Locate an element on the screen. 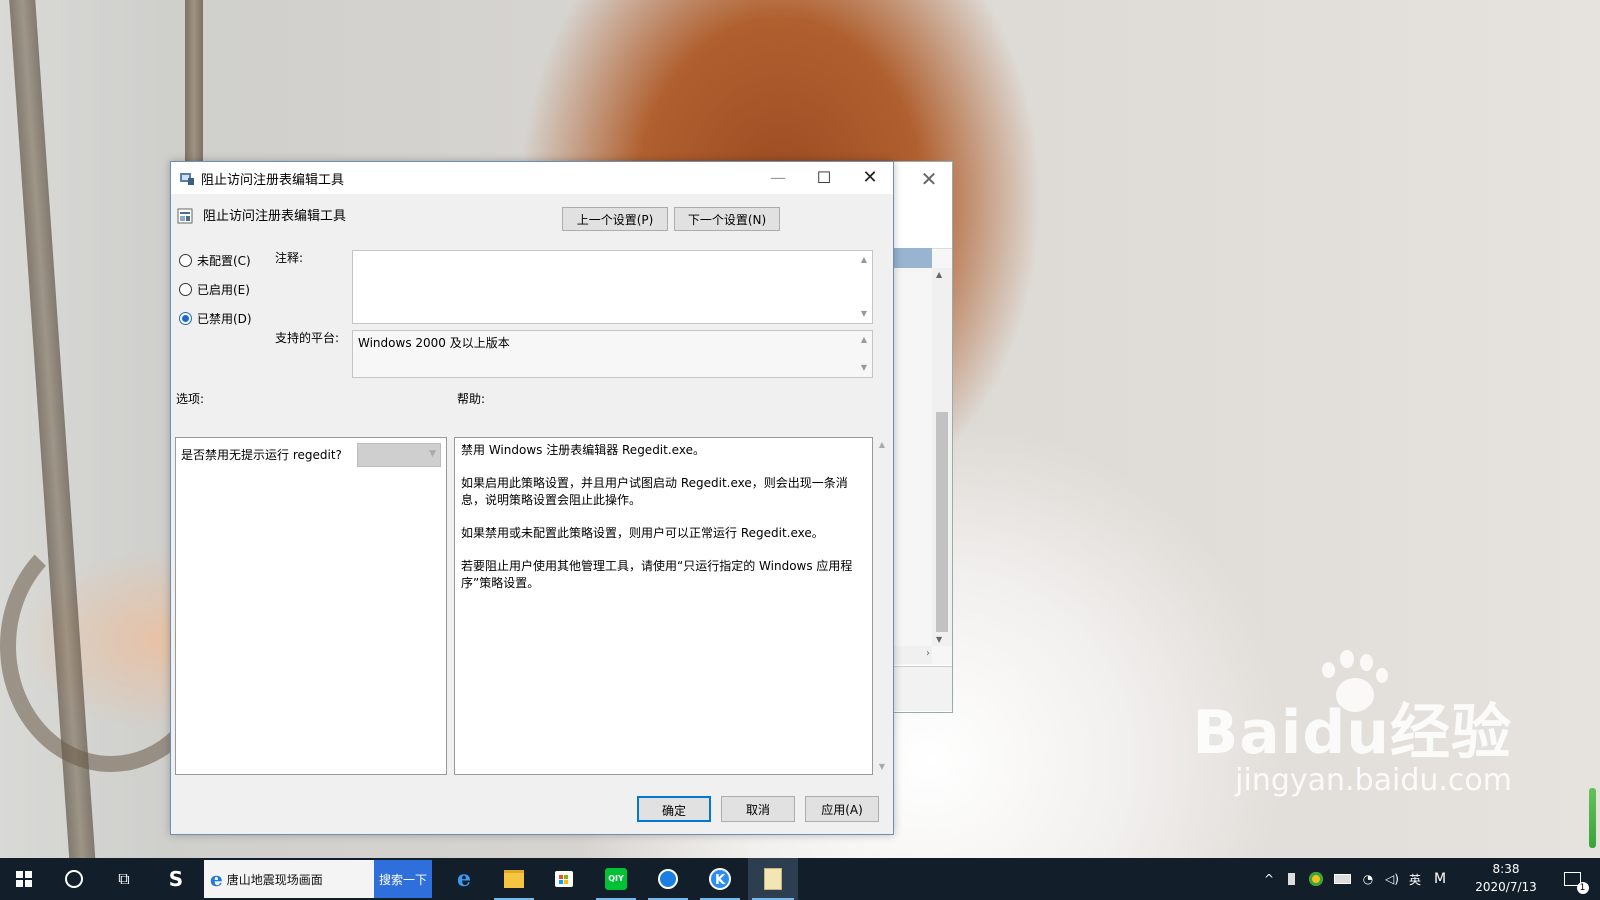 The height and width of the screenshot is (900, 1600). radio-not-configured-row: 未配置(C) is located at coordinates (215, 260).